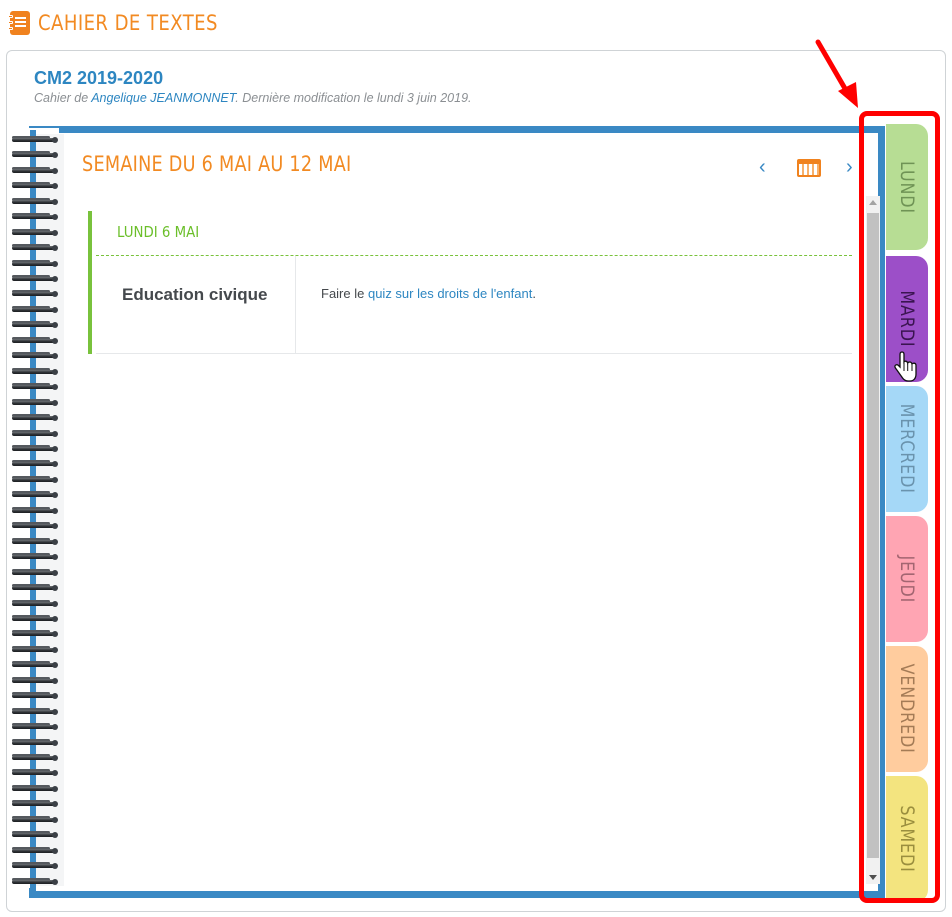 The height and width of the screenshot is (917, 952). What do you see at coordinates (450, 293) in the screenshot?
I see `quiz-link: quiz sur les droits de l'enfant` at bounding box center [450, 293].